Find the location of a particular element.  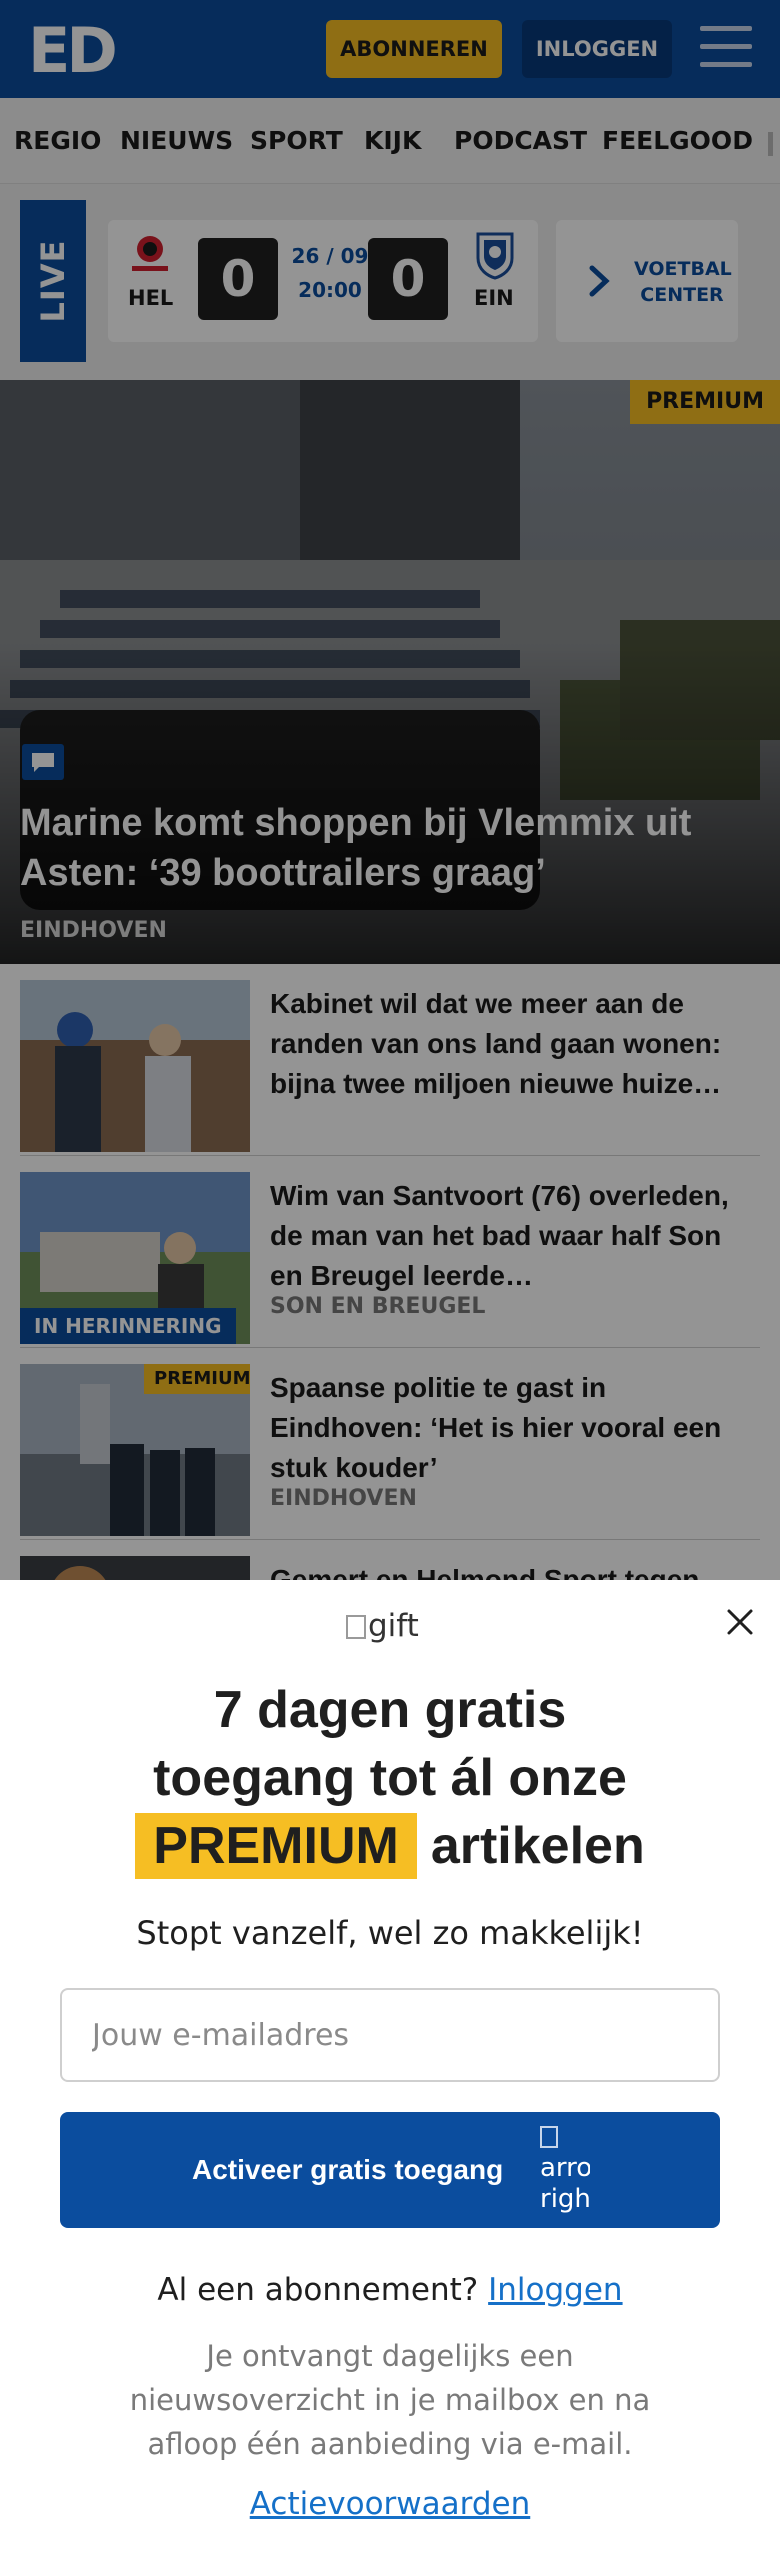

login-prompt: Al een abonnement? Inloggen is located at coordinates (390, 2290).